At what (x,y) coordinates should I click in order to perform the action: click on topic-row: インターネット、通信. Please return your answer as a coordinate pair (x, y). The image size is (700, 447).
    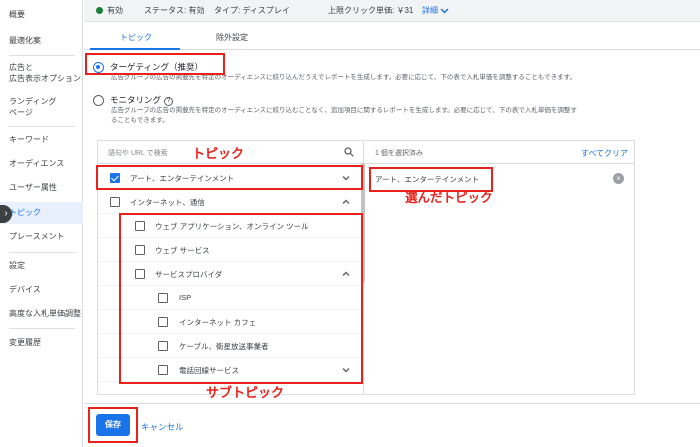
    Looking at the image, I should click on (230, 202).